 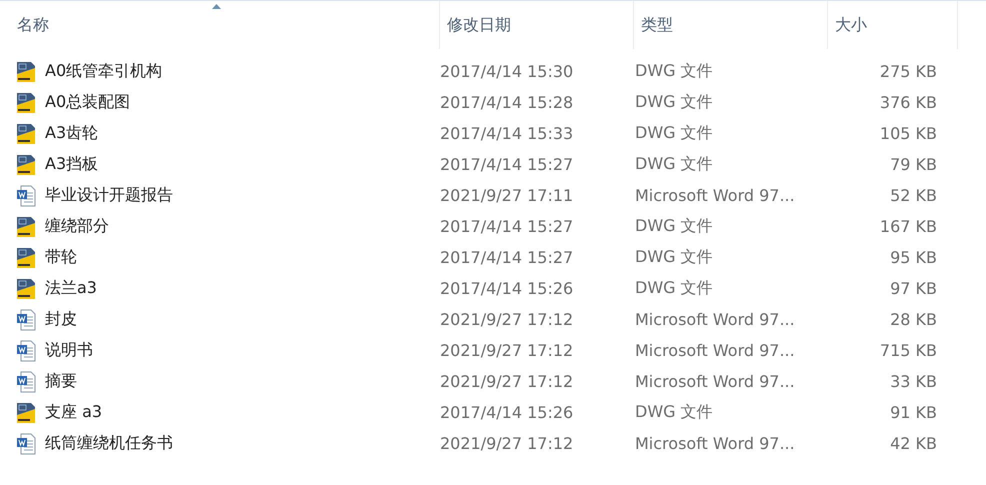 What do you see at coordinates (537, 25) in the screenshot?
I see `column-header: 修改日期` at bounding box center [537, 25].